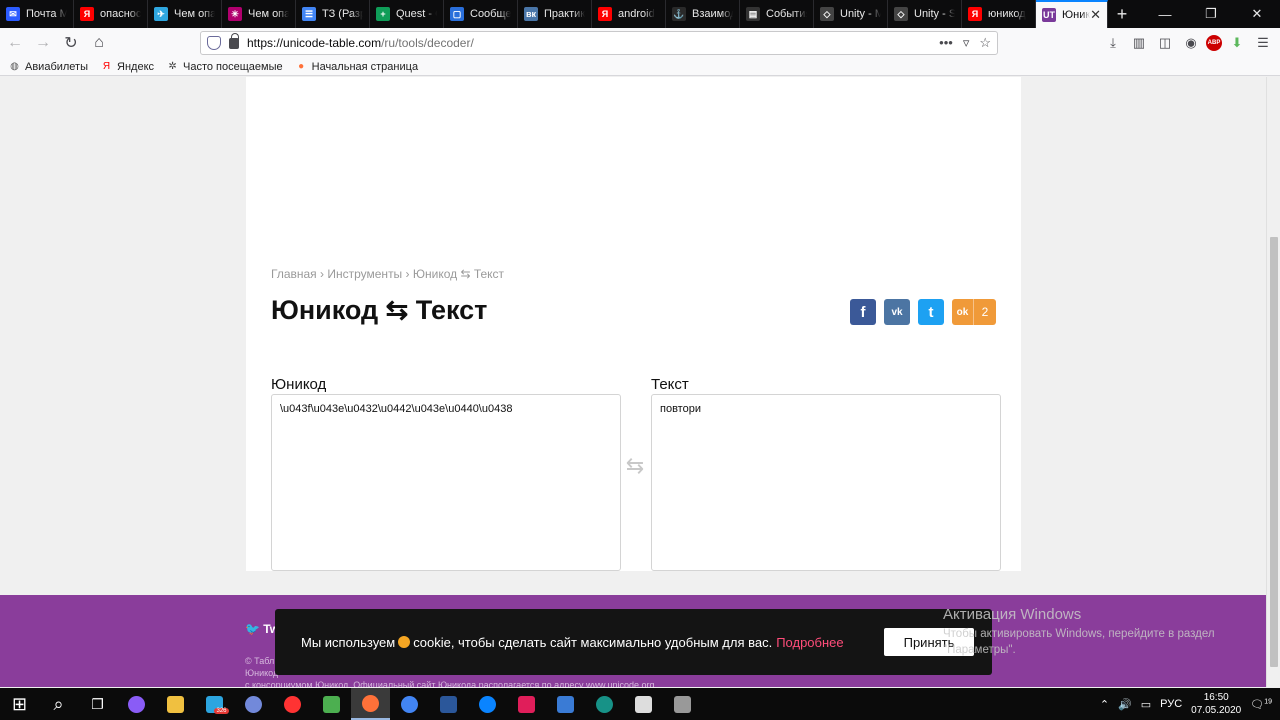 The image size is (1280, 720). What do you see at coordinates (58, 704) in the screenshot?
I see `taskbar-search-icon: ⌕` at bounding box center [58, 704].